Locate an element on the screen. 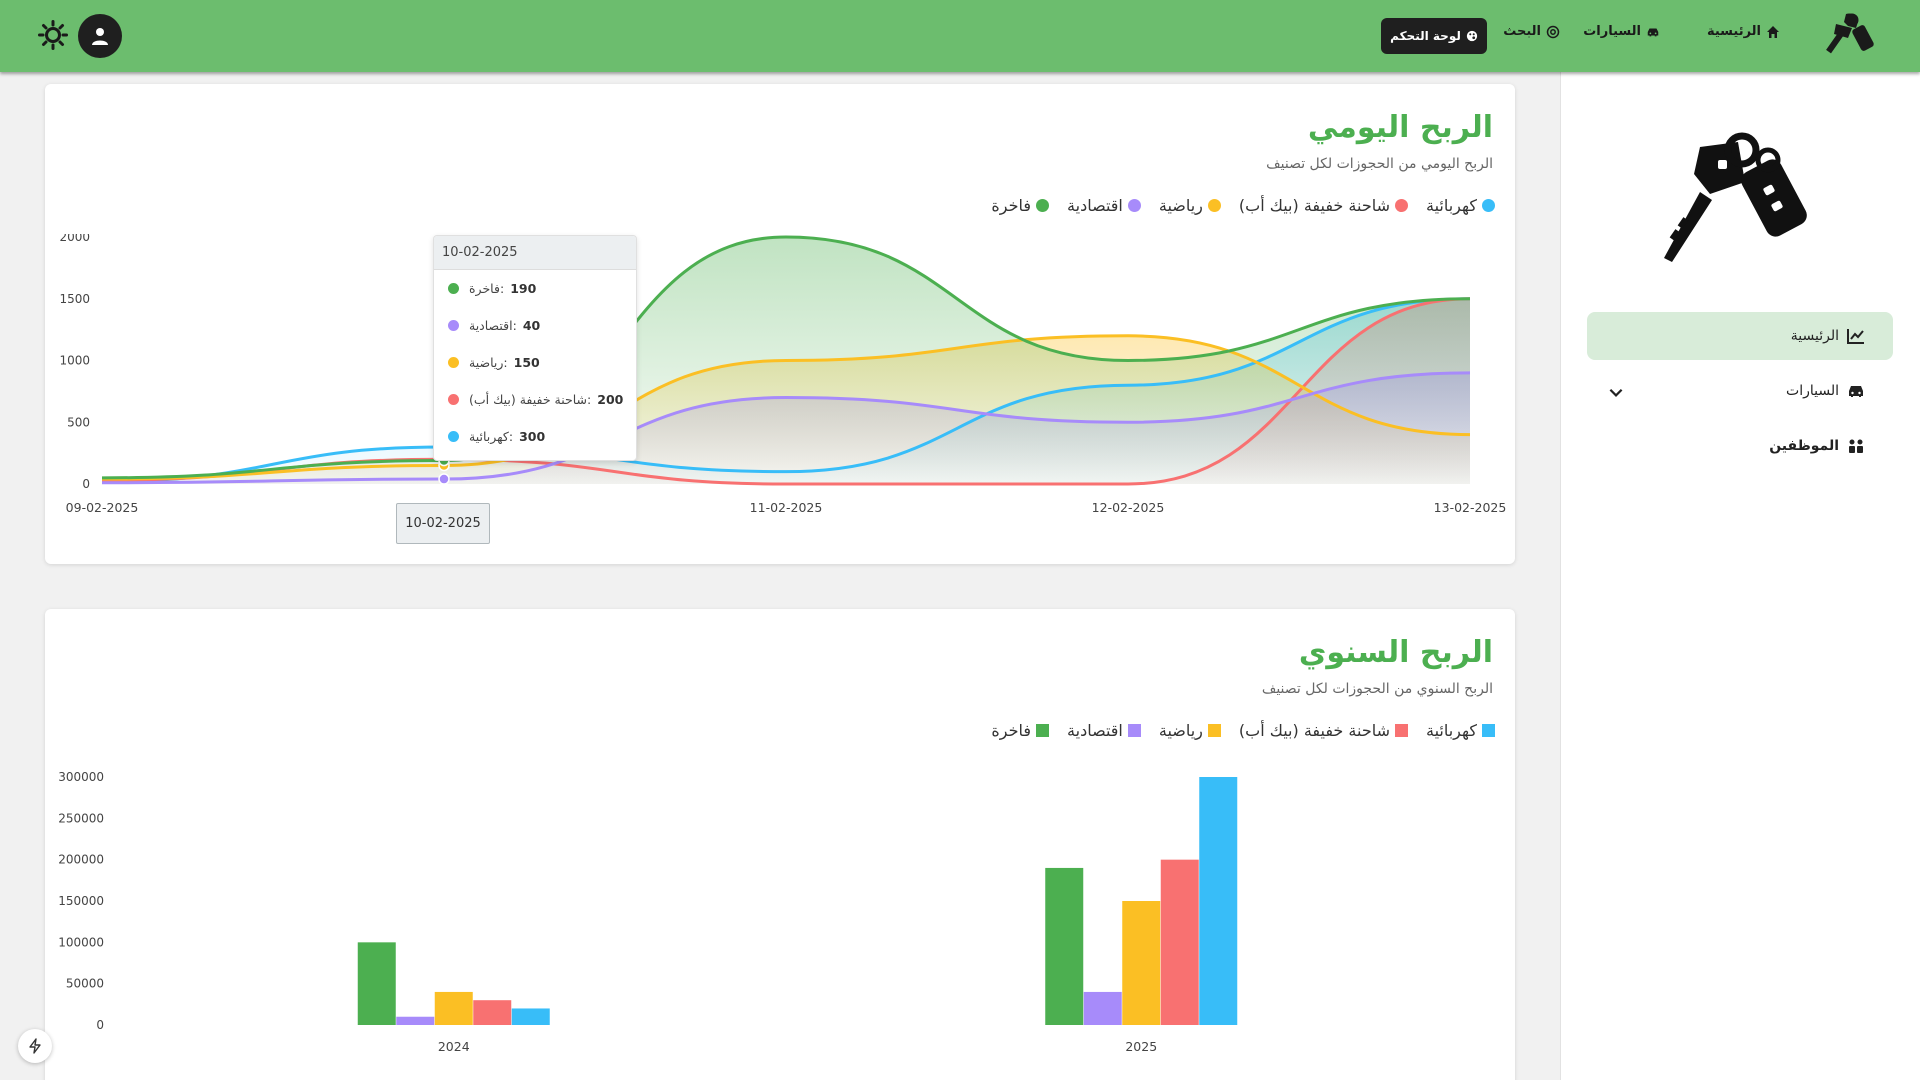 This screenshot has width=1920, height=1080. lightning-icon is located at coordinates (35, 1046).